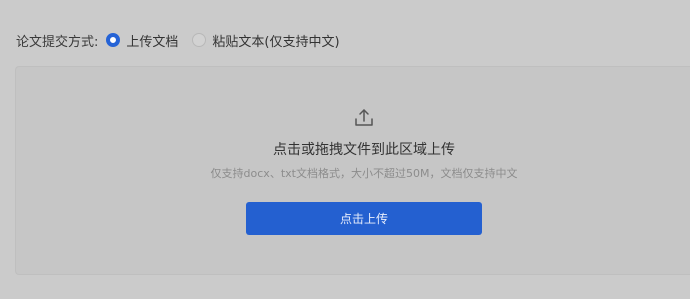  I want to click on upload-icon, so click(364, 117).